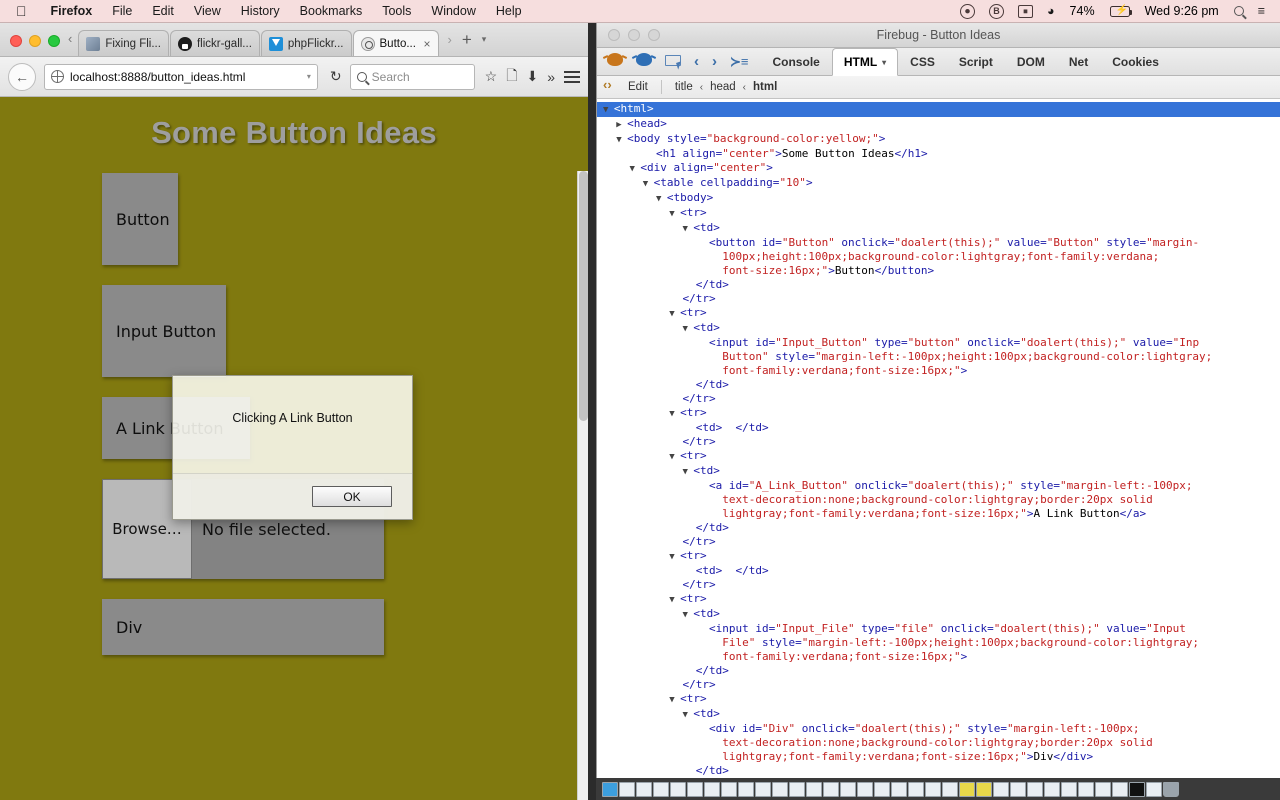 This screenshot has width=1280, height=800. Describe the element at coordinates (938, 271) in the screenshot. I see `code-line: font-size:16px;">Button</button>` at that location.